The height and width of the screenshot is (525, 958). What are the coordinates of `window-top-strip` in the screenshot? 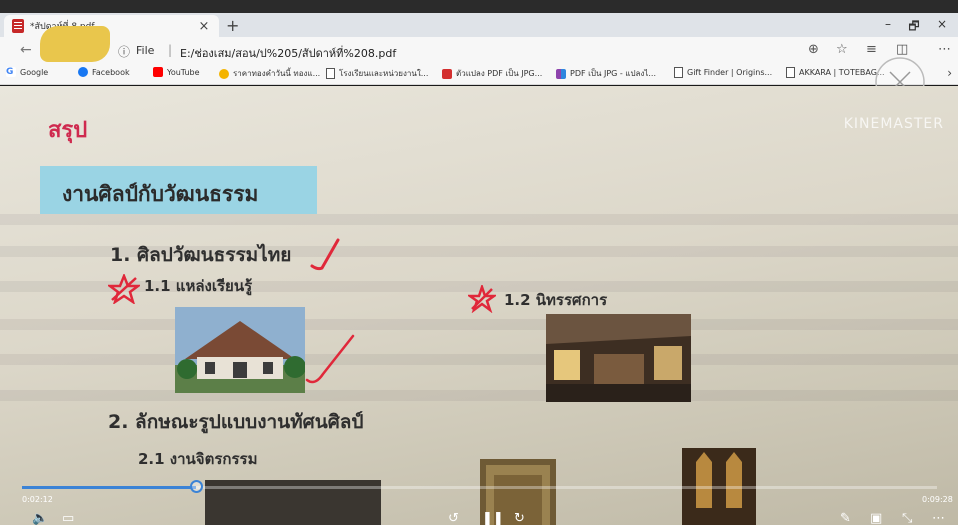 It's located at (479, 6).